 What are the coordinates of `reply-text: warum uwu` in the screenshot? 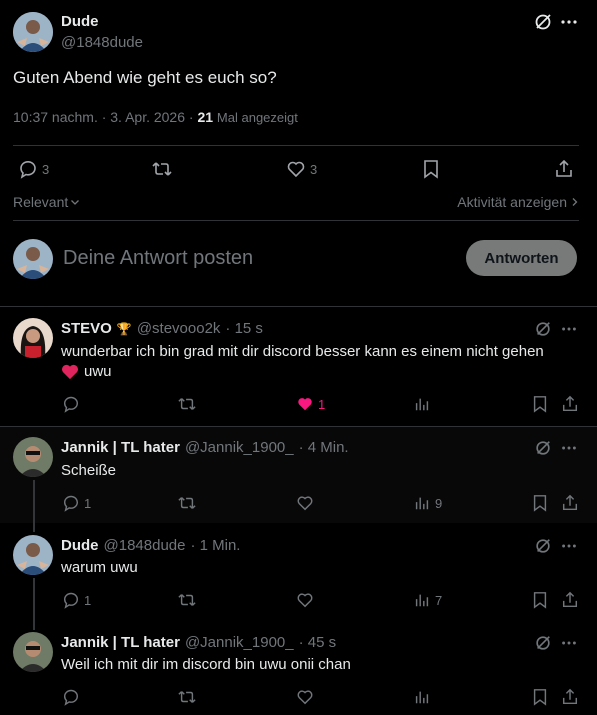 It's located at (99, 567).